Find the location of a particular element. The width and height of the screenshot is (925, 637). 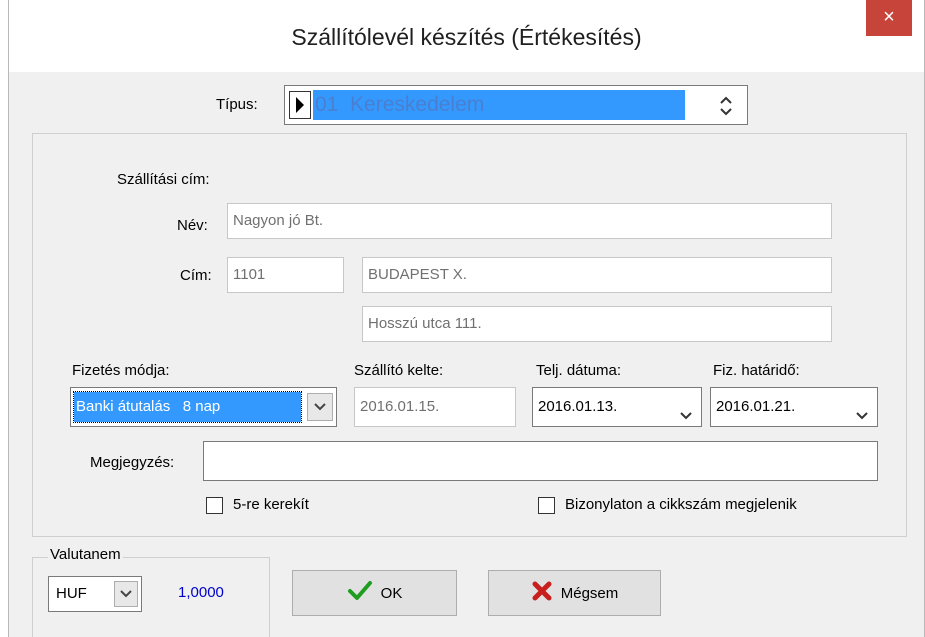

window-title: Szállítólevél készítés (Értékesítés) is located at coordinates (466, 37).